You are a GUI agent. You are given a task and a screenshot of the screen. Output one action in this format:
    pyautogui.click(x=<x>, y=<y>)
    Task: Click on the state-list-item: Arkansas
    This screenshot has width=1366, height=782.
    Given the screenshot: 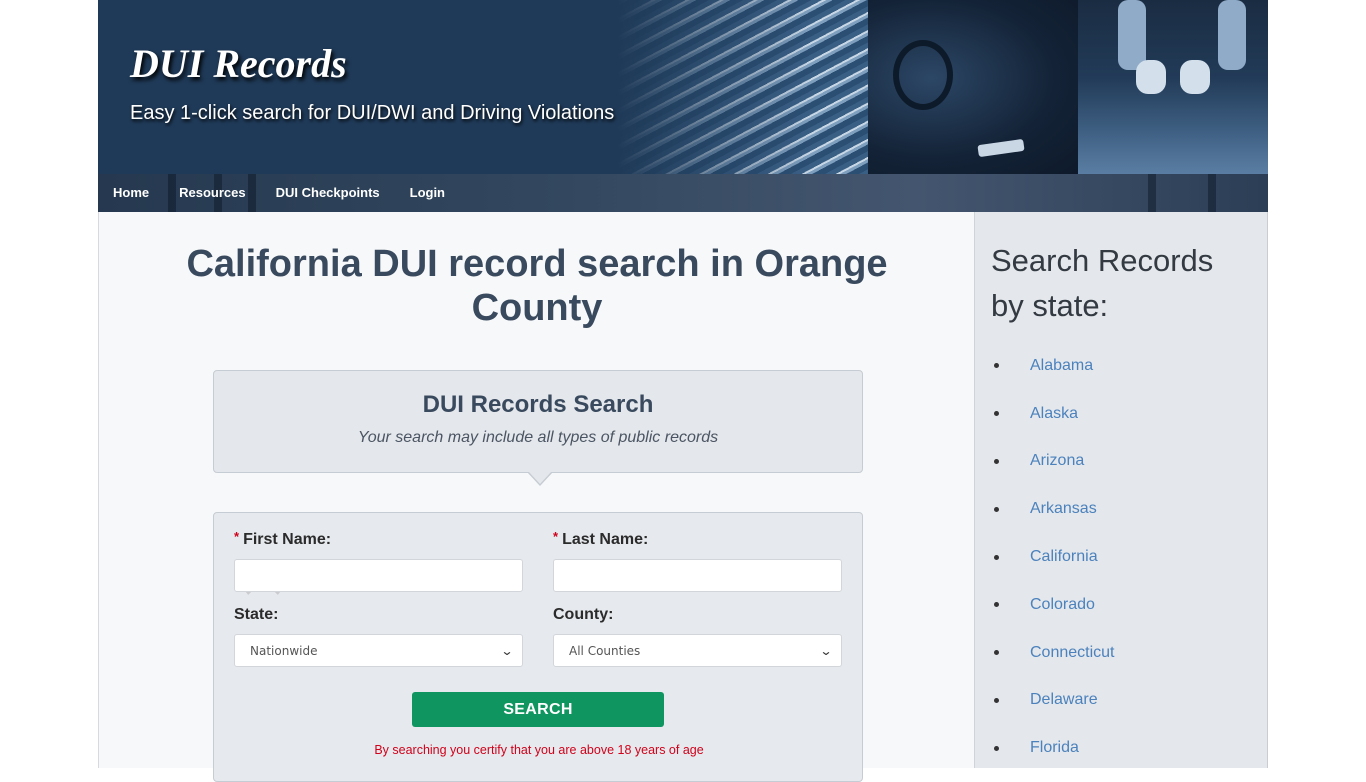 What is the action you would take?
    pyautogui.click(x=1054, y=509)
    